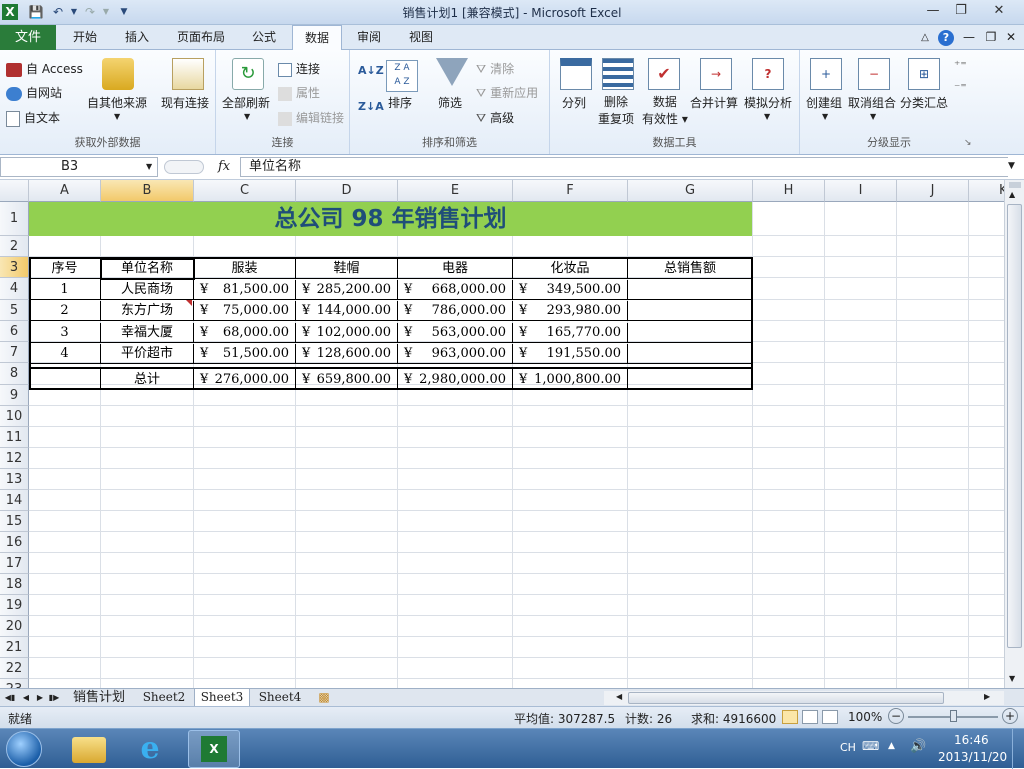  I want to click on table-cell: 2, so click(65, 311).